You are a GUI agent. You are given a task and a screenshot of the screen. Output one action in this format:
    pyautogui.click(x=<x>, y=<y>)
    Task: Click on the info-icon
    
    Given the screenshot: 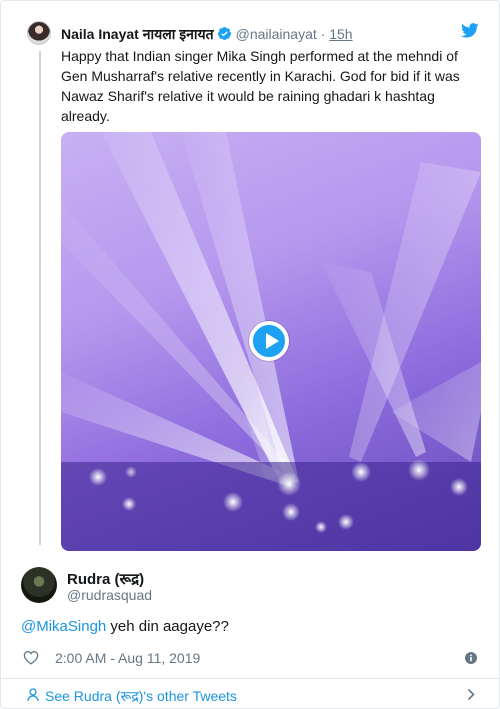 What is the action you would take?
    pyautogui.click(x=471, y=659)
    